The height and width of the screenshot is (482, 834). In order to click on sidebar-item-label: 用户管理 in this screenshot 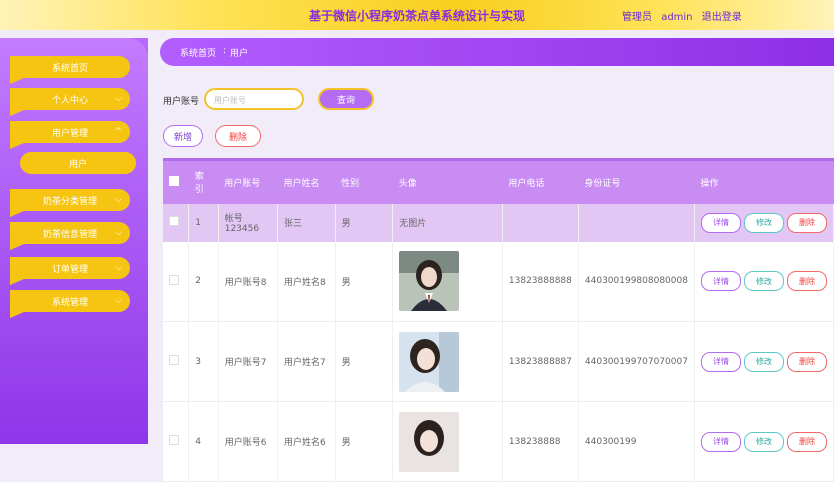, I will do `click(69, 133)`.